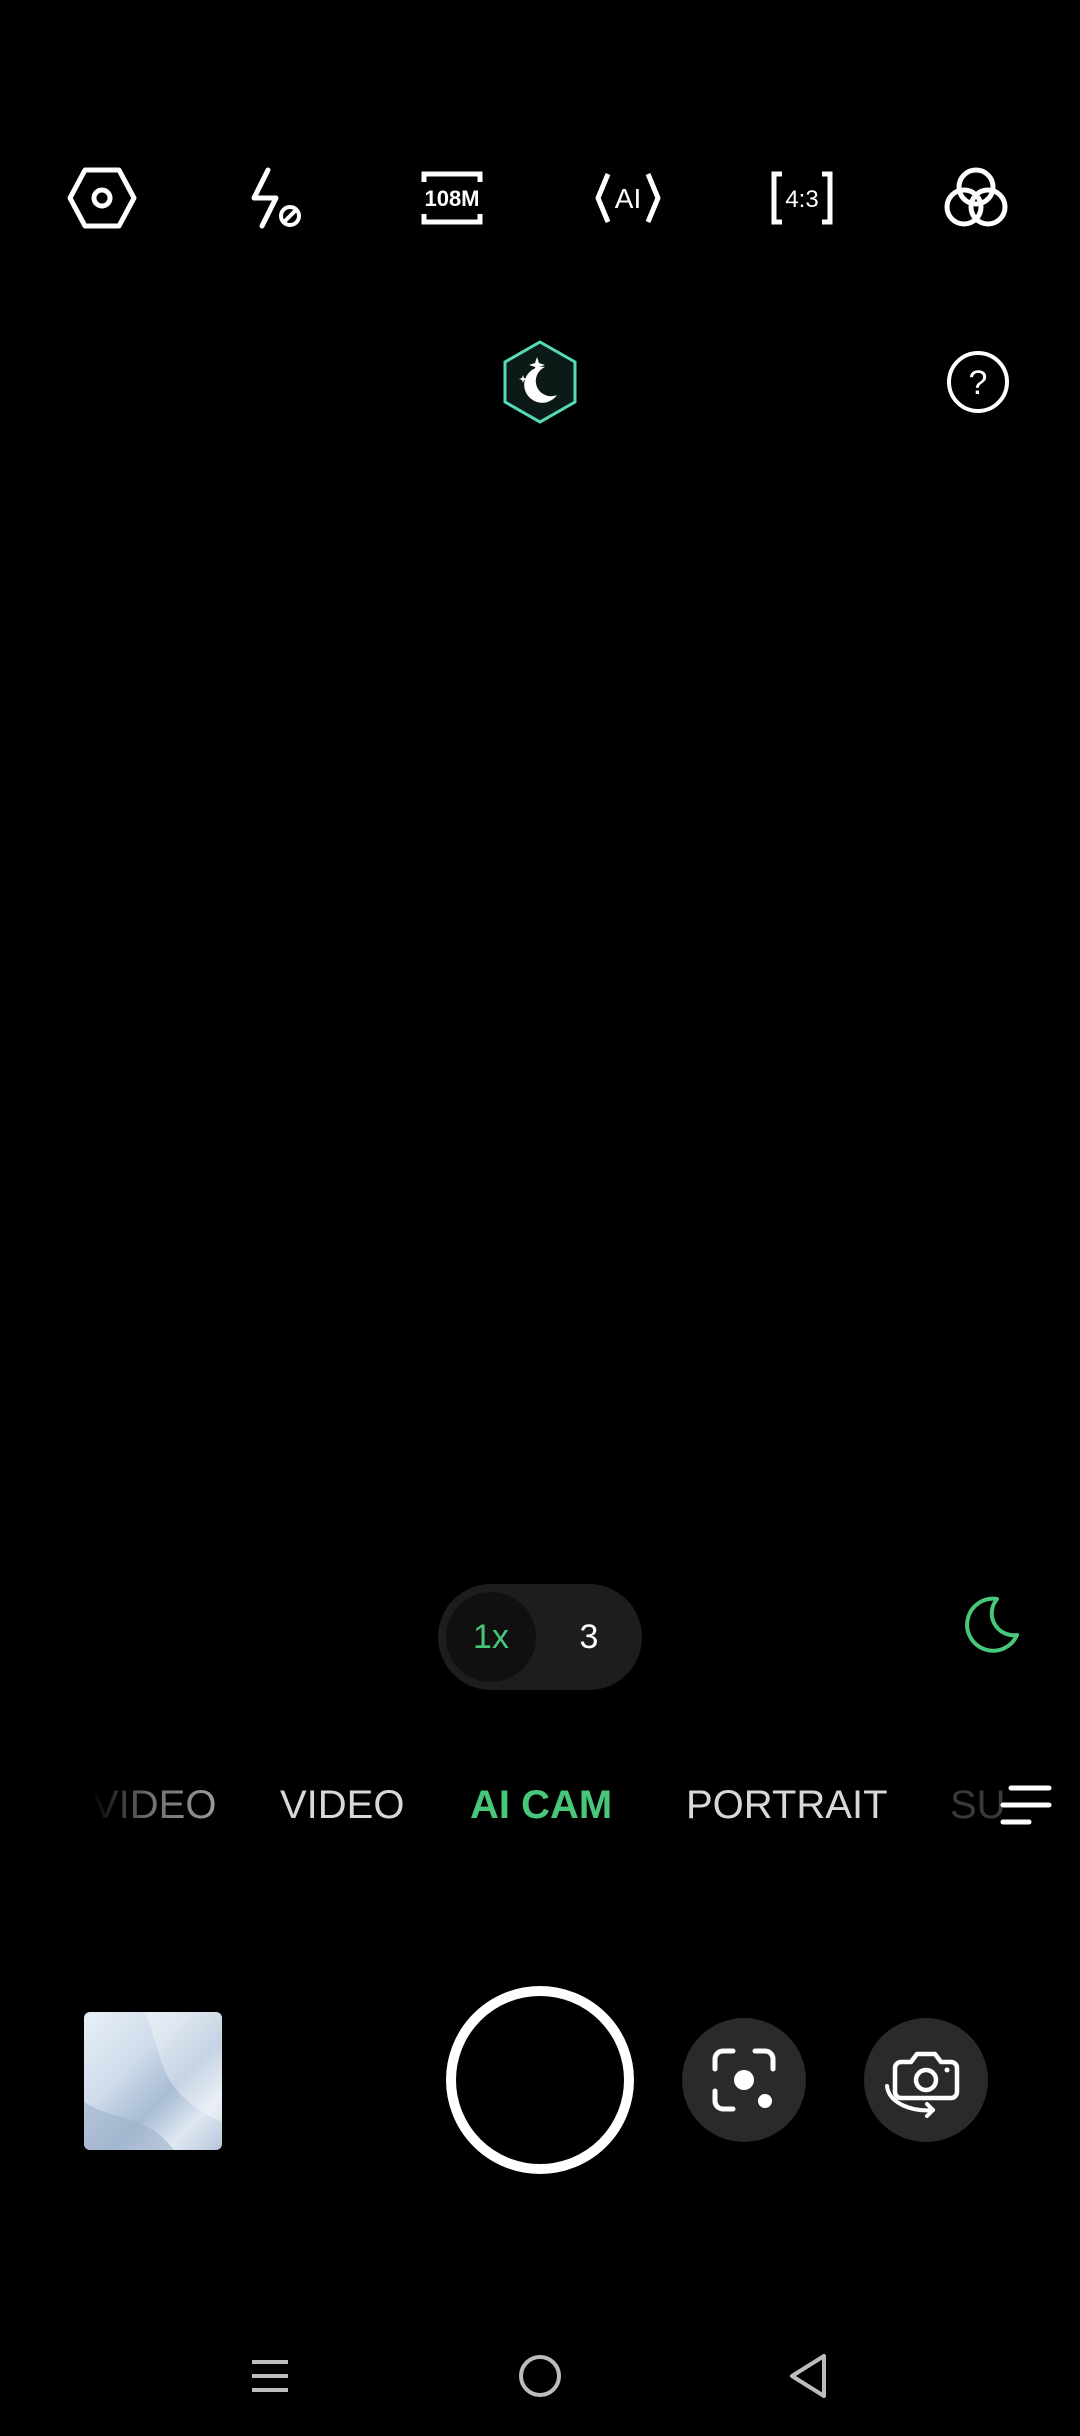 This screenshot has height=2436, width=1080. I want to click on back-icon, so click(808, 2376).